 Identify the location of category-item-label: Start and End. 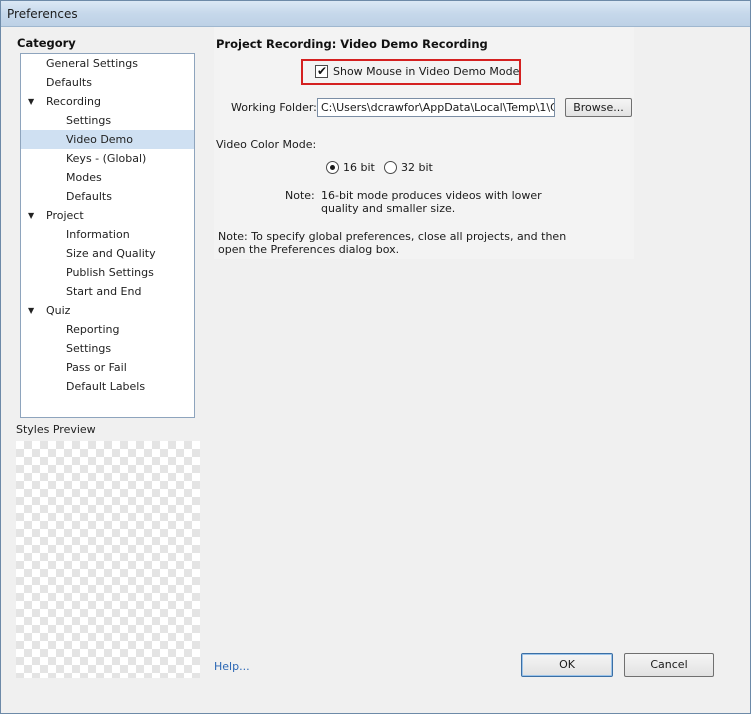
(104, 291).